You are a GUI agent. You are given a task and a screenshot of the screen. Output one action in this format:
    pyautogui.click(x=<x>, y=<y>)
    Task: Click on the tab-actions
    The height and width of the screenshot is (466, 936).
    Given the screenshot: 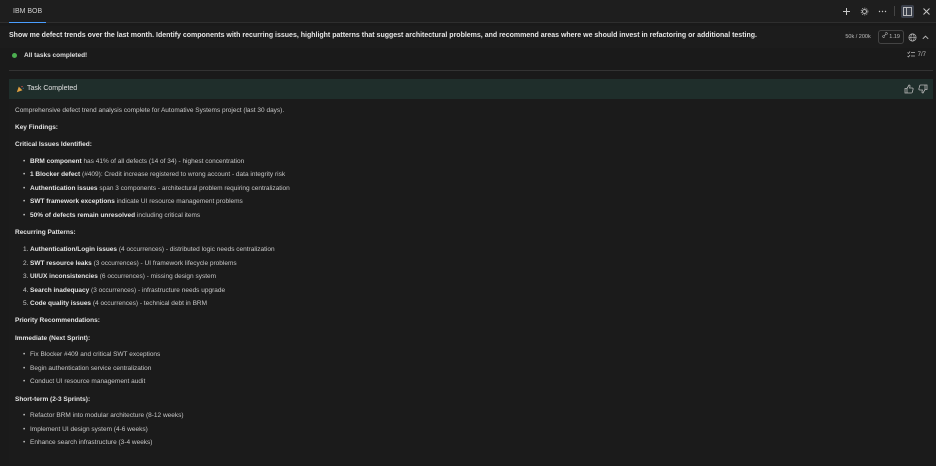 What is the action you would take?
    pyautogui.click(x=886, y=11)
    